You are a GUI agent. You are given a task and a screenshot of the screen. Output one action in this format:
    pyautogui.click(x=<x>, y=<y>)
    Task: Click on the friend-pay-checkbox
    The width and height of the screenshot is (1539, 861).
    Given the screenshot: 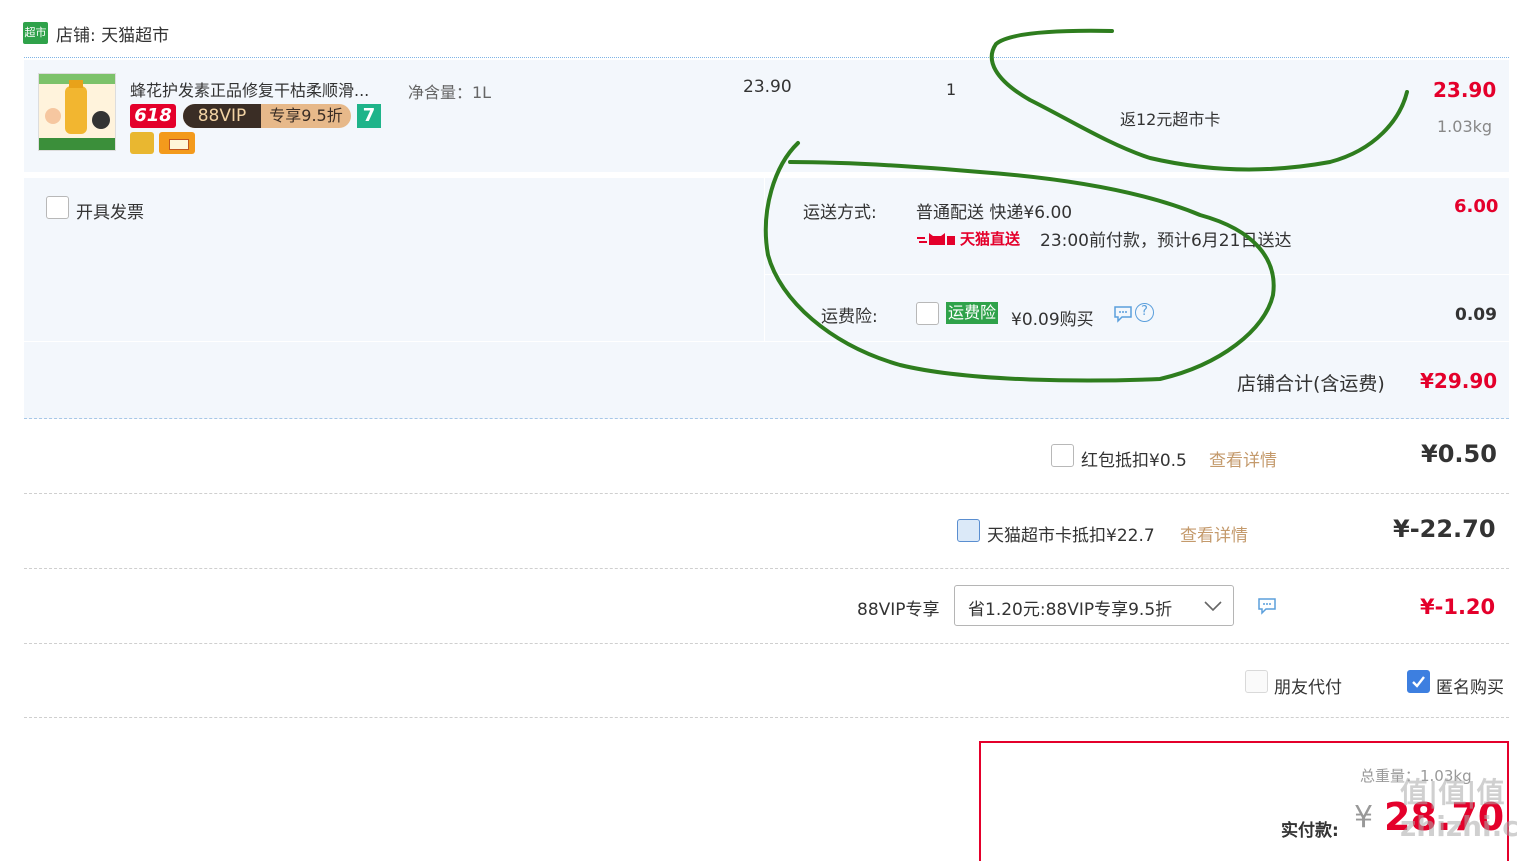 What is the action you would take?
    pyautogui.click(x=1256, y=681)
    